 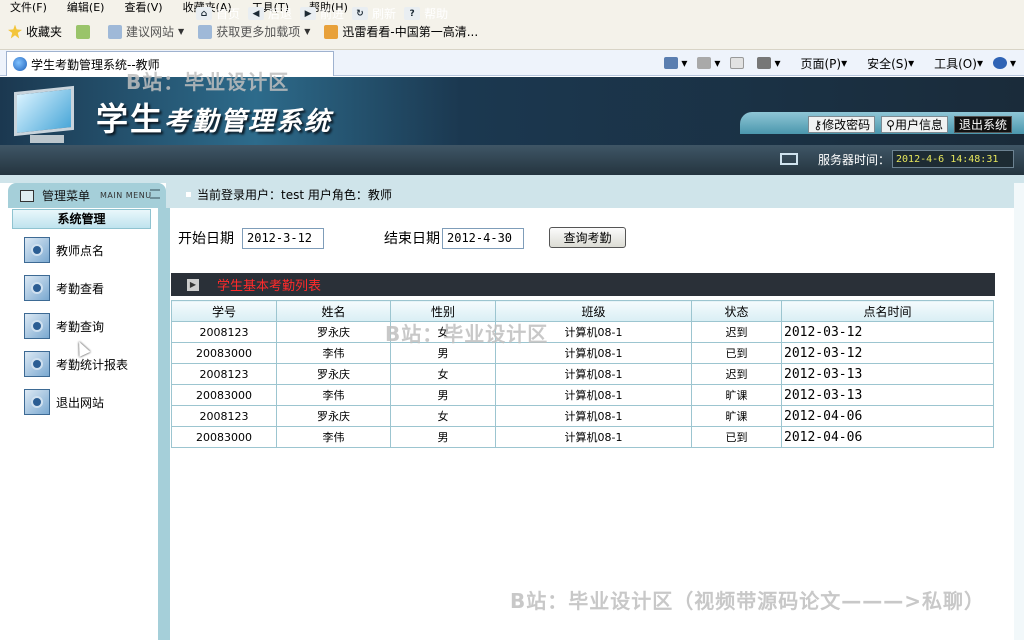 What do you see at coordinates (254, 31) in the screenshot?
I see `fav-link-addons: 获取更多加载项 ▼` at bounding box center [254, 31].